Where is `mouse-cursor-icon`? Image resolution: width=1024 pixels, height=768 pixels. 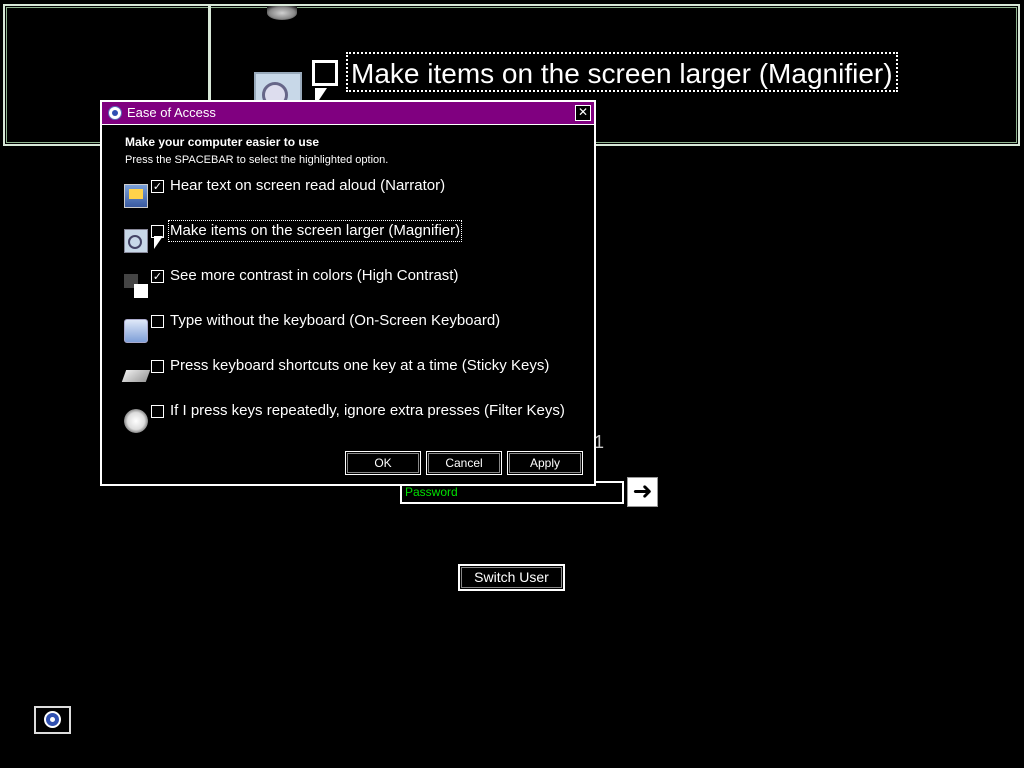
mouse-cursor-icon is located at coordinates (158, 242).